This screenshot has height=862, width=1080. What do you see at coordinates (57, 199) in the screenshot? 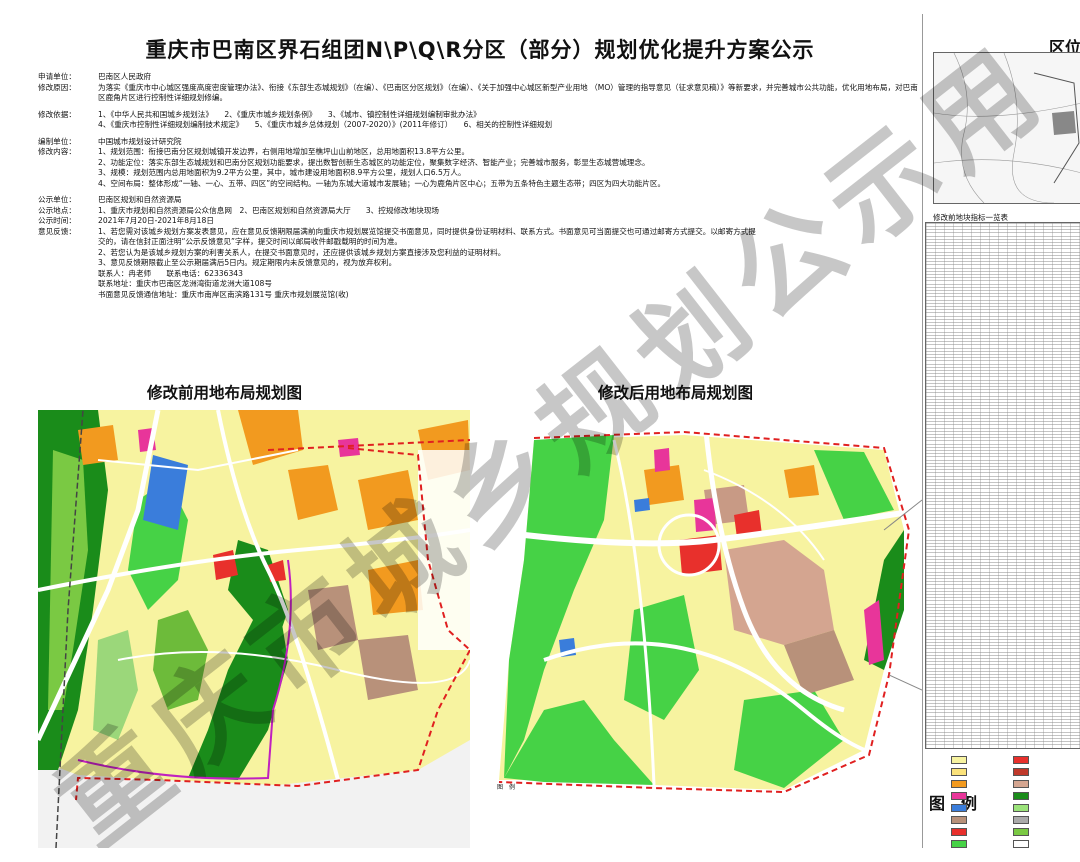
I see `publisher-label: 公示单位：` at bounding box center [57, 199].